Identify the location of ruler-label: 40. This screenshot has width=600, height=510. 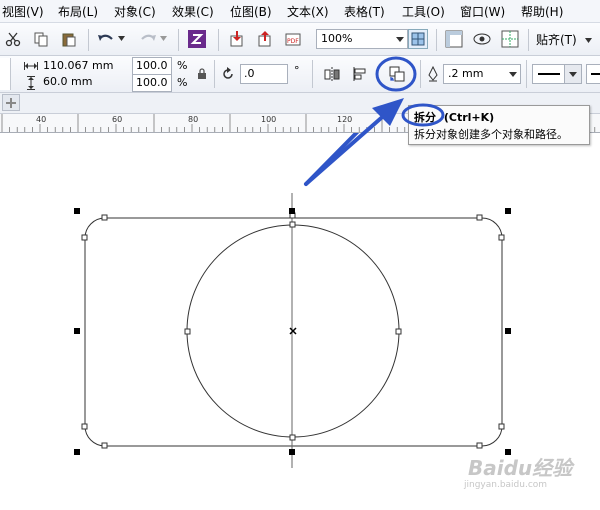
(41, 119).